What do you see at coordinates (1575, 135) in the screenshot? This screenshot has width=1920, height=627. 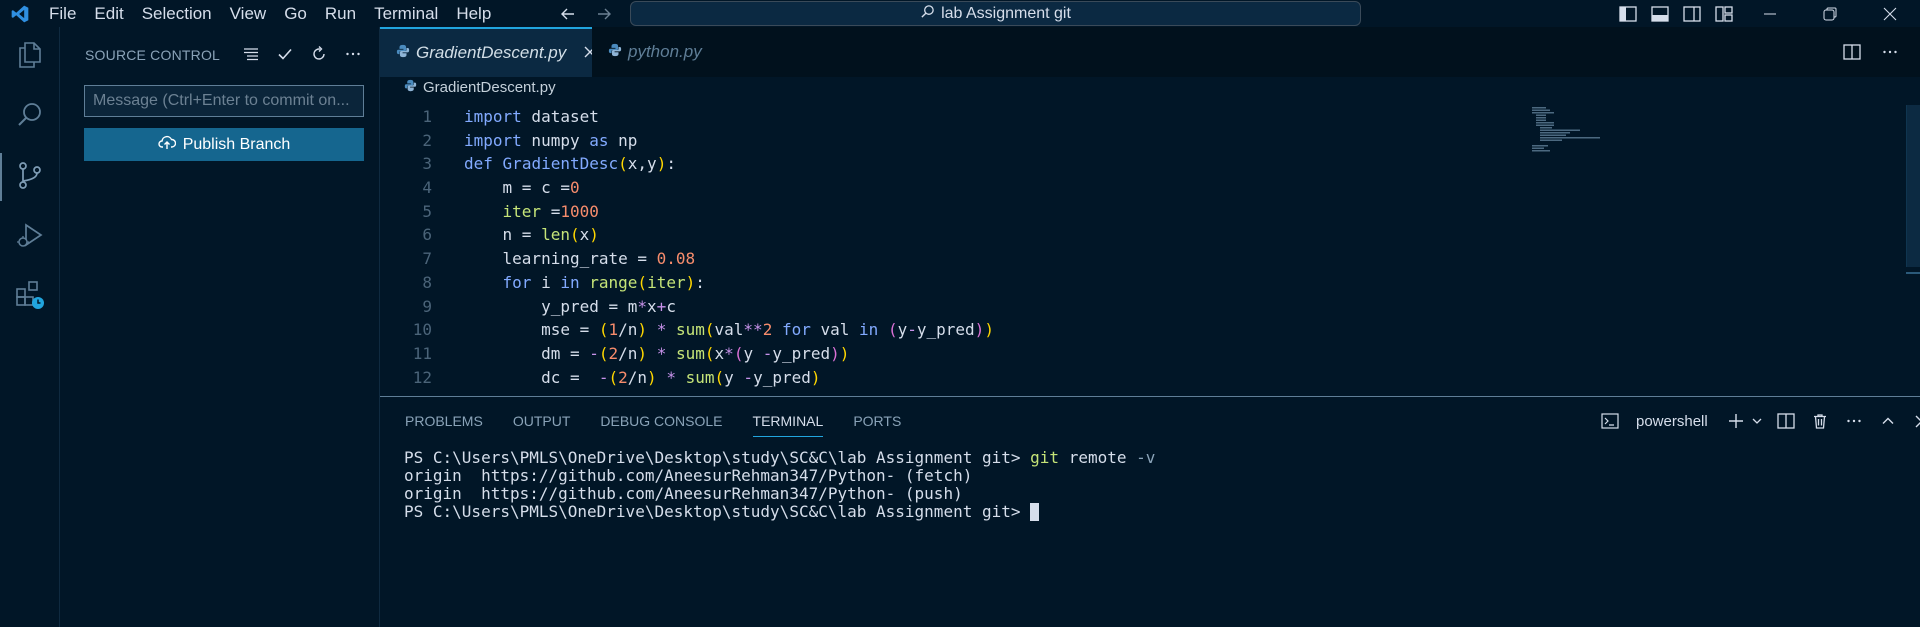 I see `minimap` at bounding box center [1575, 135].